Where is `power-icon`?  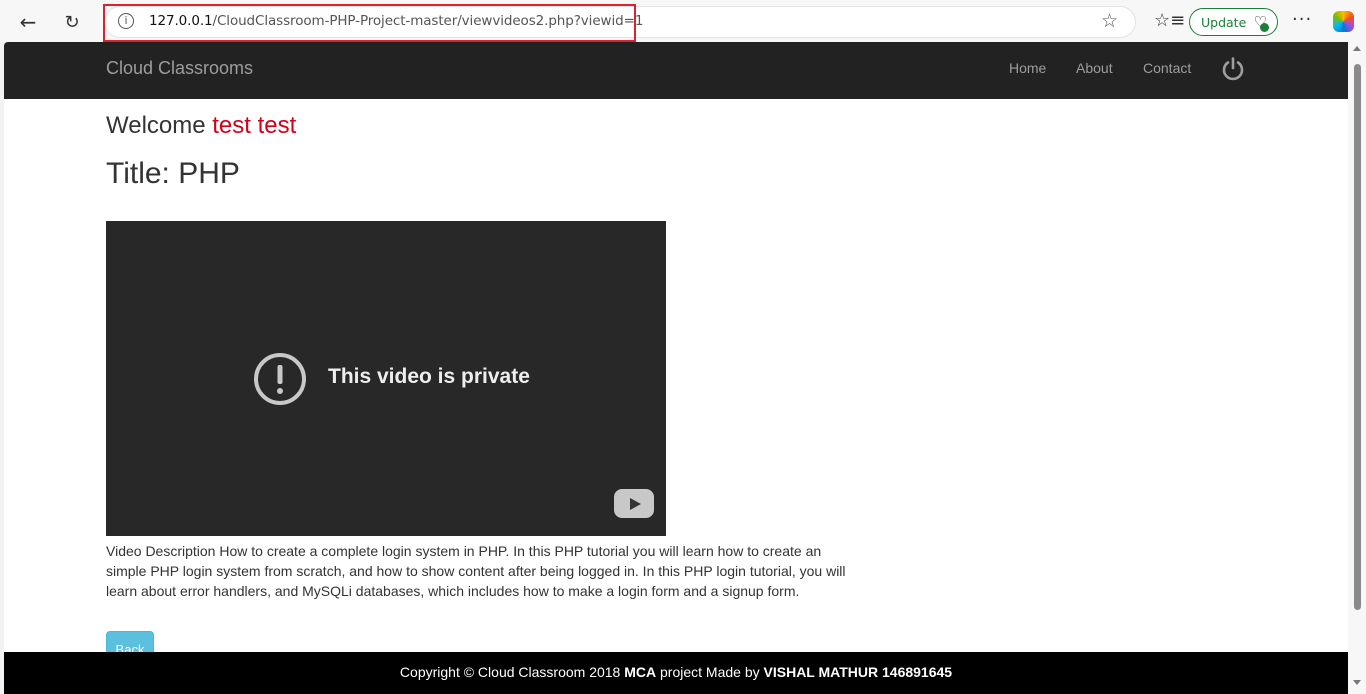 power-icon is located at coordinates (1233, 69).